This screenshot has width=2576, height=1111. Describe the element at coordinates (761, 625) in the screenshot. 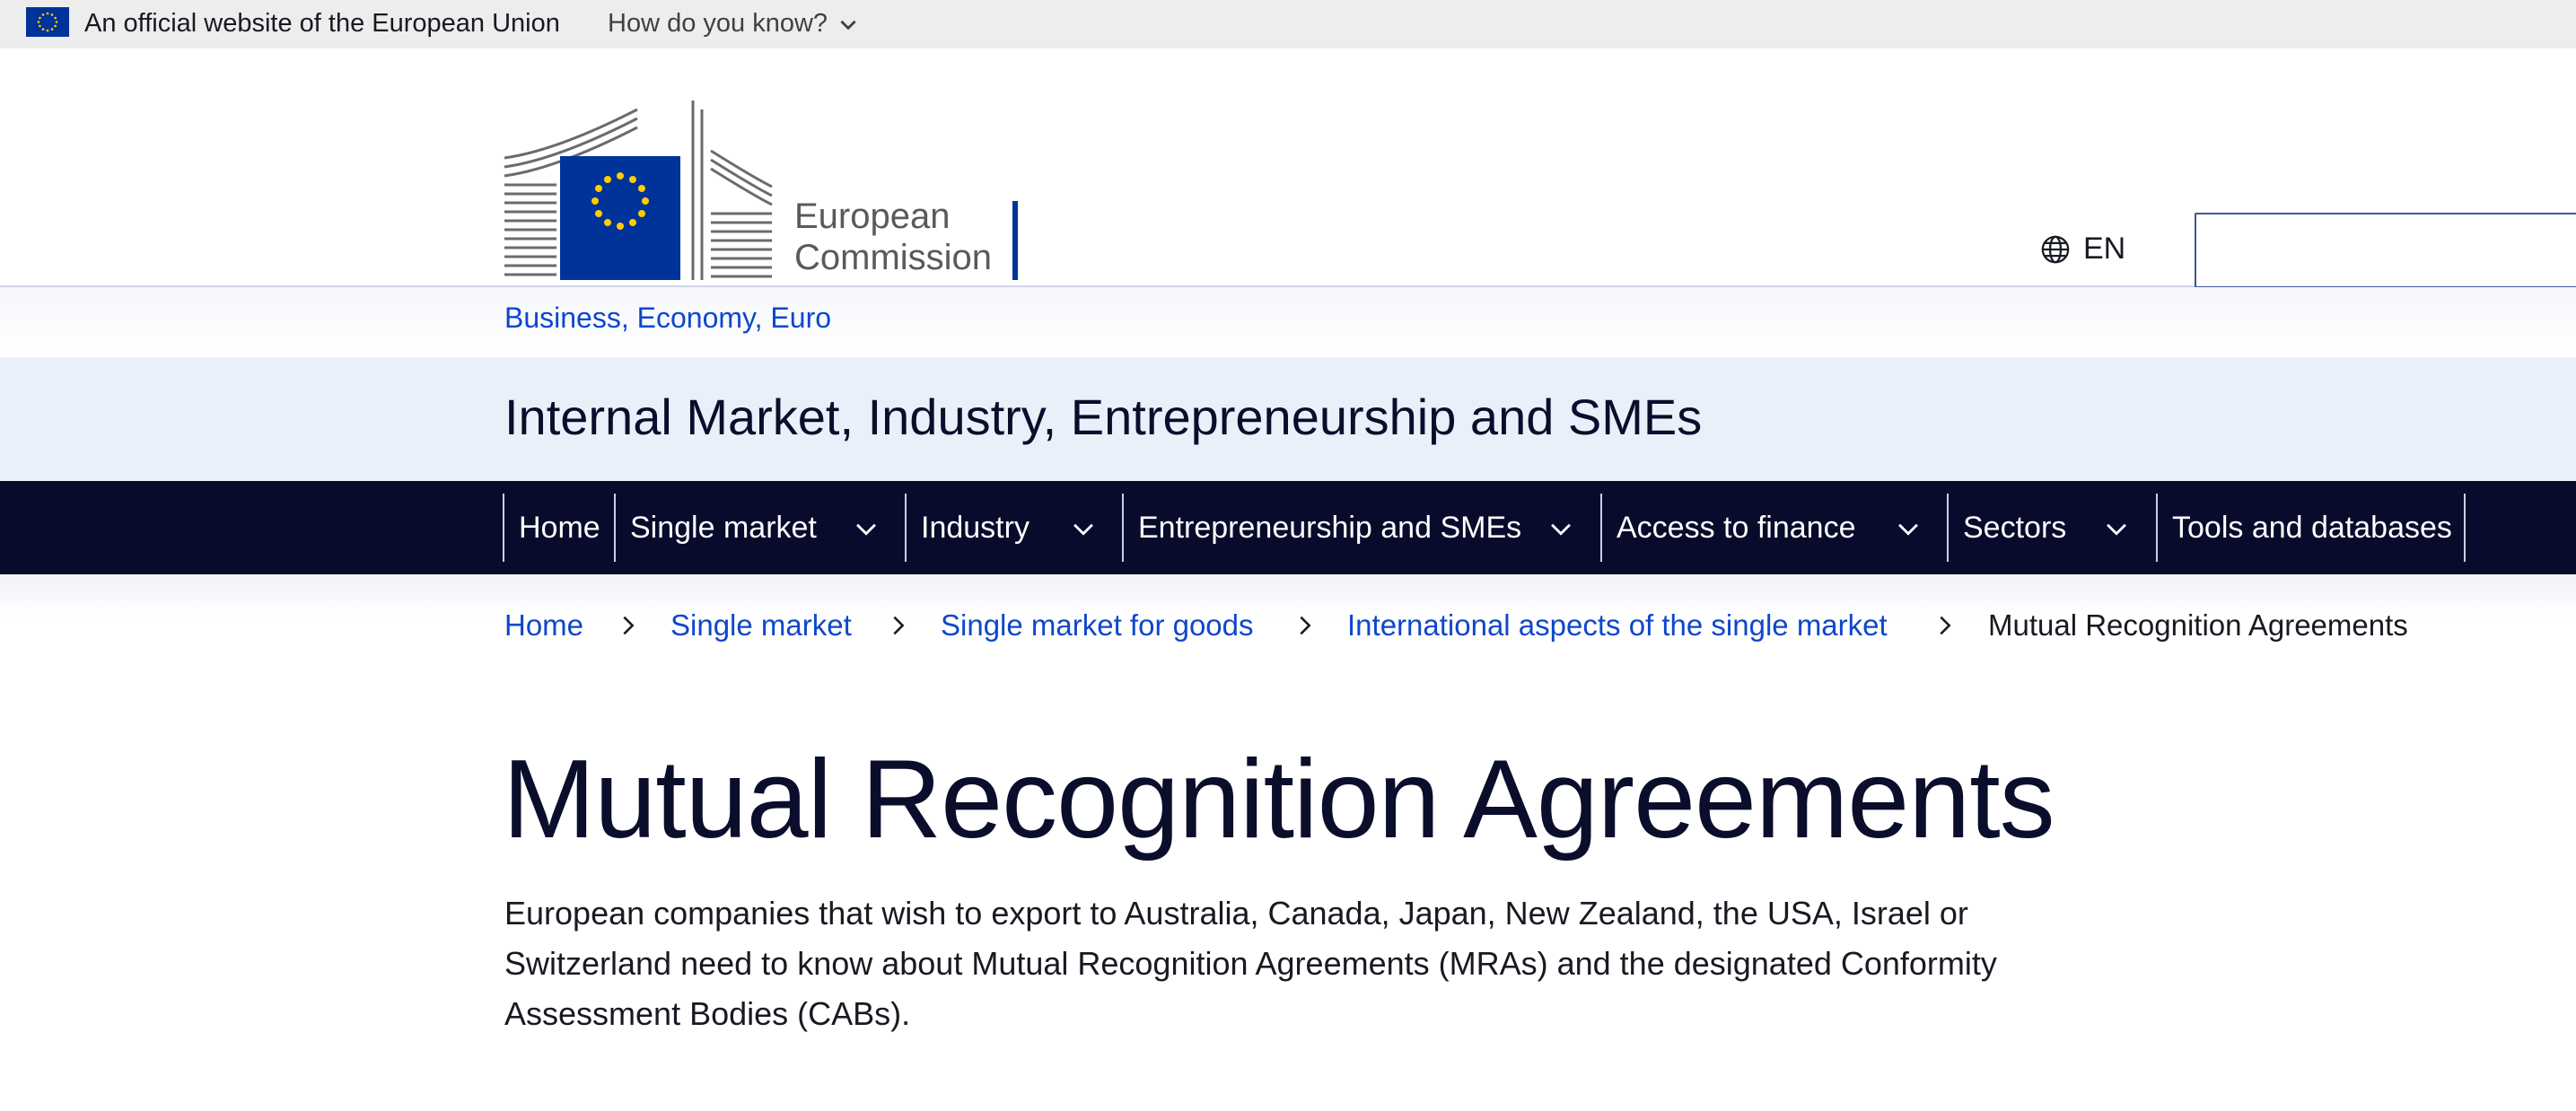

I see `breadcrumb-single-market: Single market` at that location.